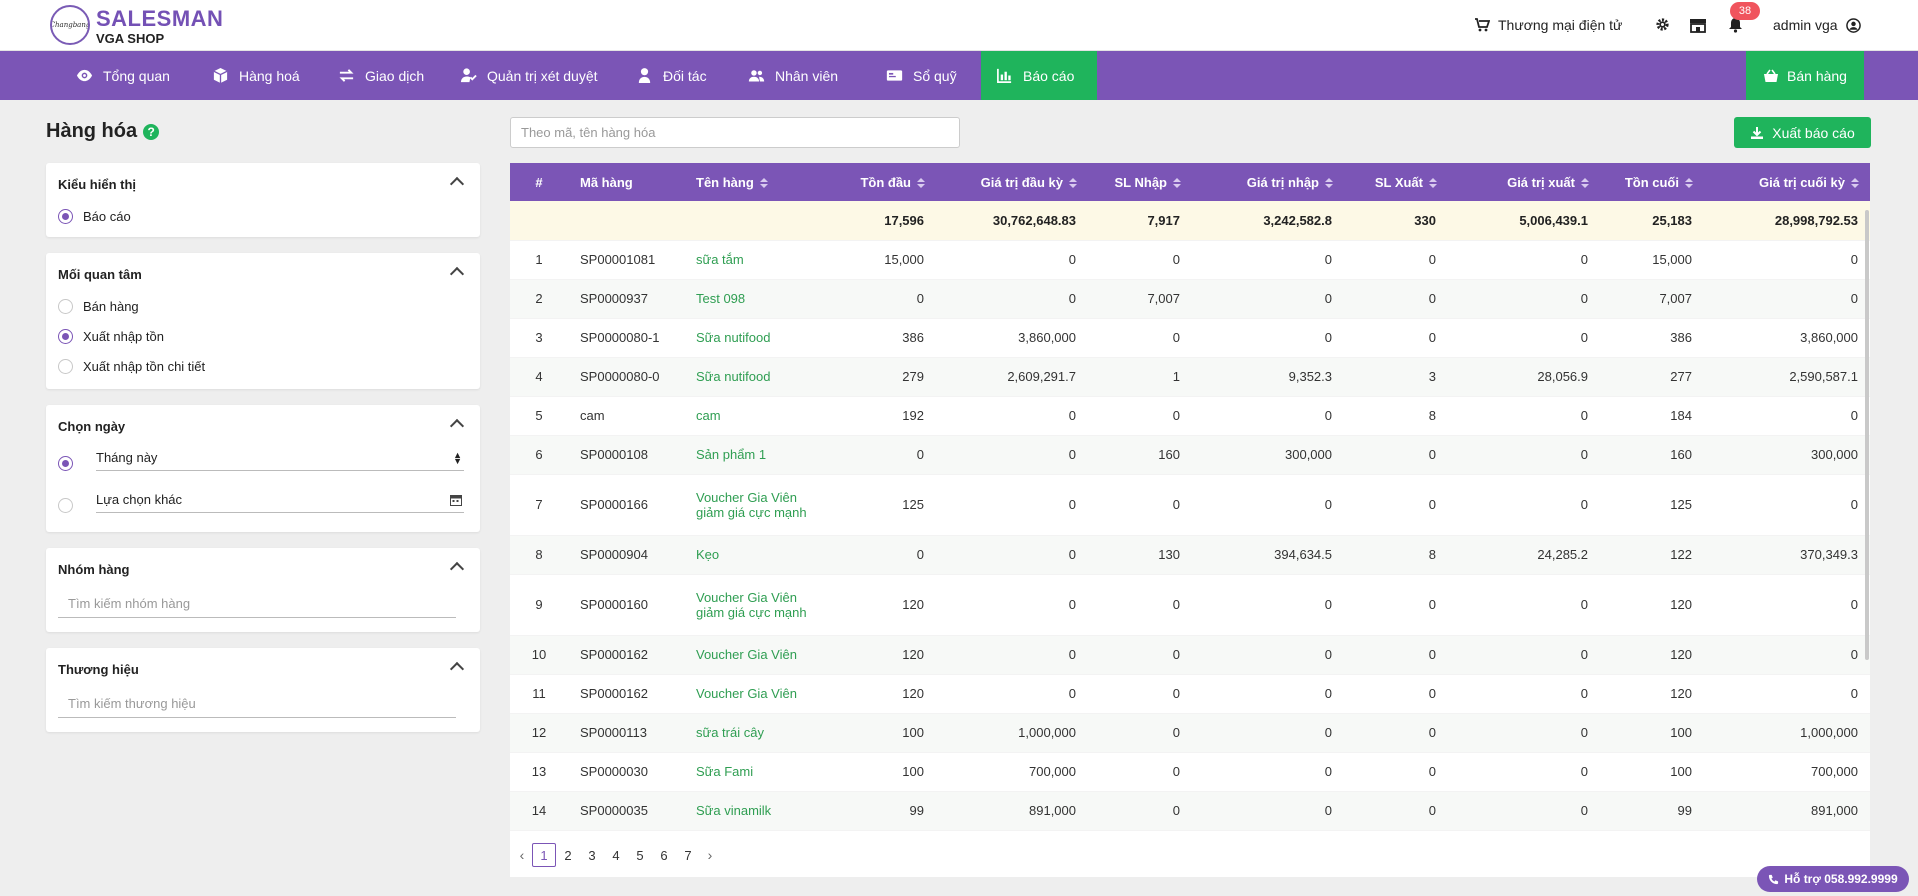  What do you see at coordinates (708, 415) in the screenshot?
I see `product-name-link: cam` at bounding box center [708, 415].